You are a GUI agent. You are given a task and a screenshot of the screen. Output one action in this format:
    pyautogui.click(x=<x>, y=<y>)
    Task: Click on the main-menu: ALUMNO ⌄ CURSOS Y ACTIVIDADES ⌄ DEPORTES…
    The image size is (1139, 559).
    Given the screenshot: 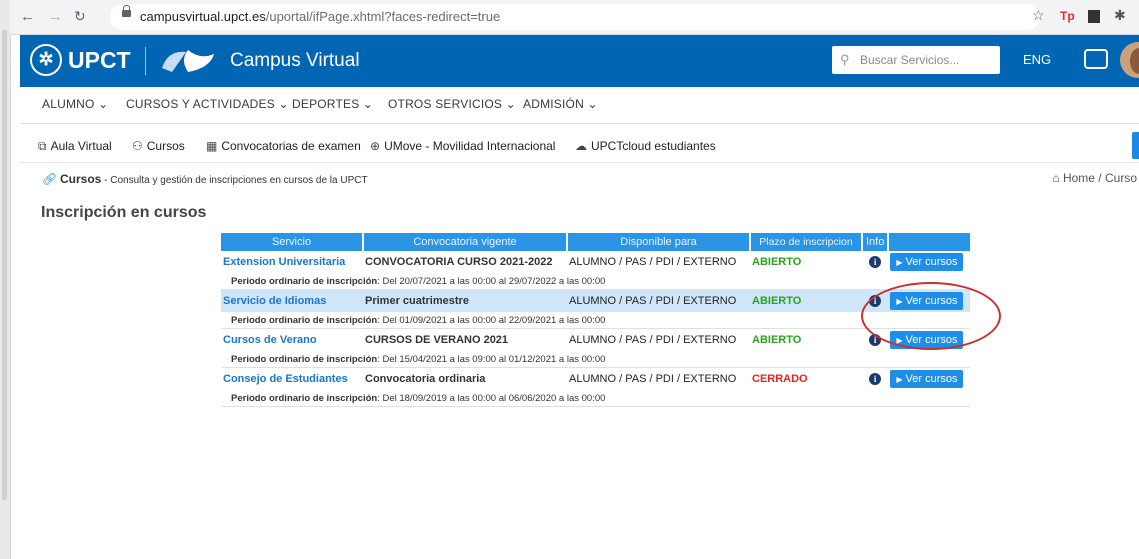 What is the action you would take?
    pyautogui.click(x=579, y=105)
    